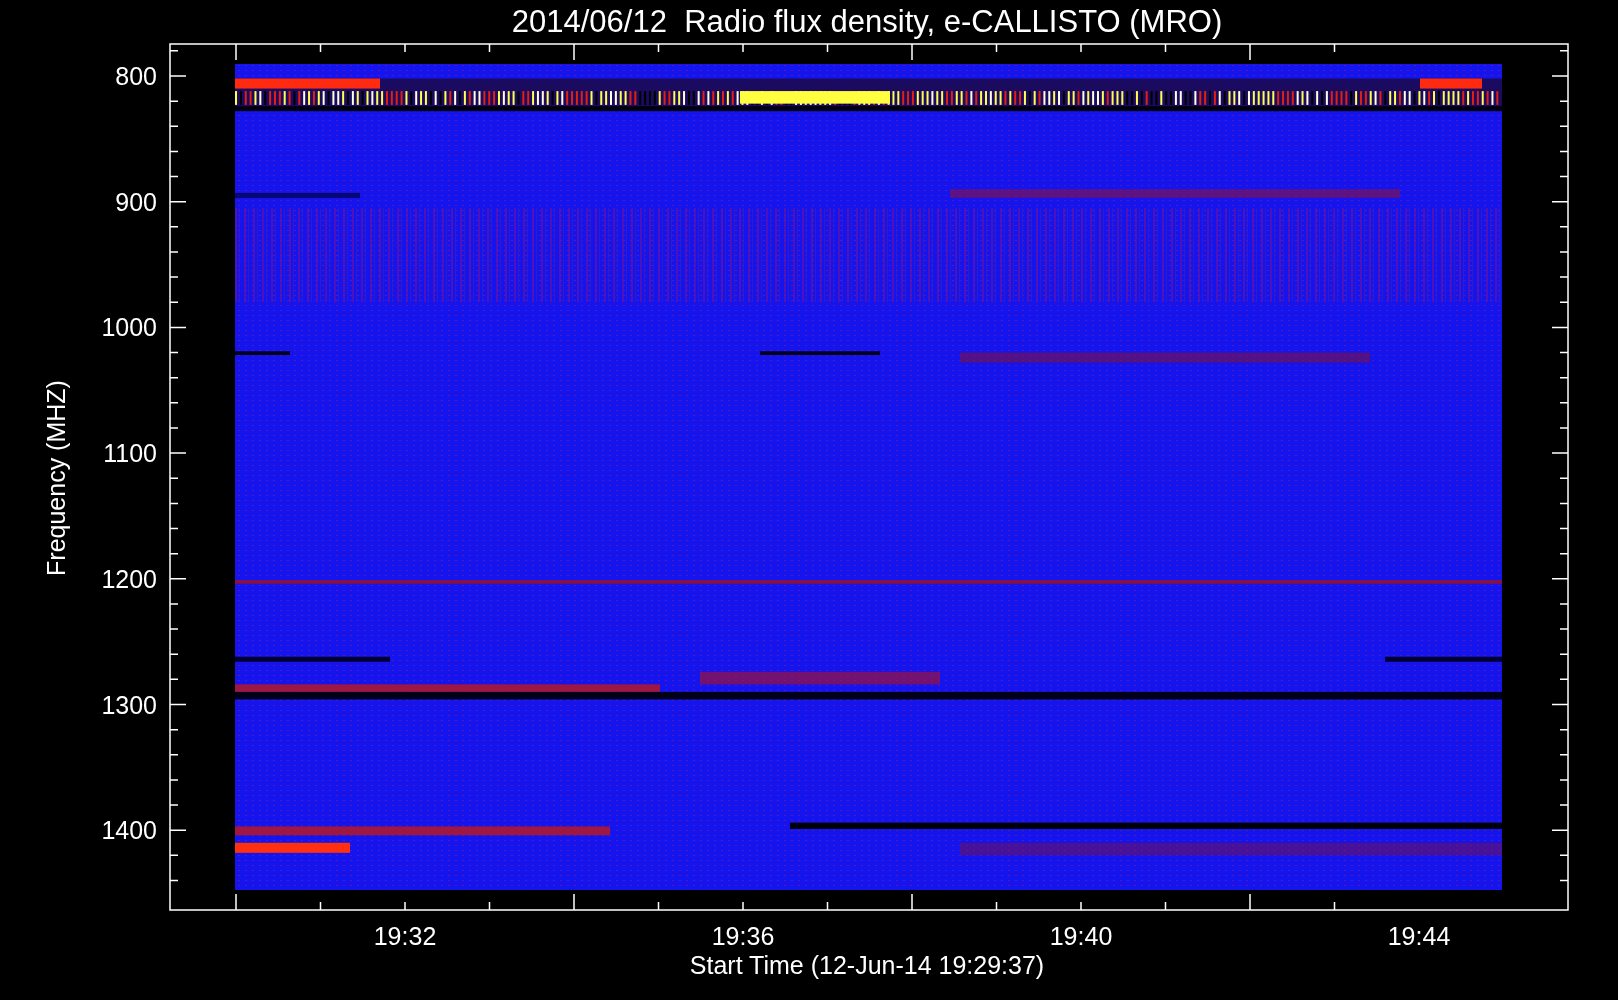 The height and width of the screenshot is (1000, 1618). What do you see at coordinates (129, 578) in the screenshot?
I see `y-tick-label: 1200` at bounding box center [129, 578].